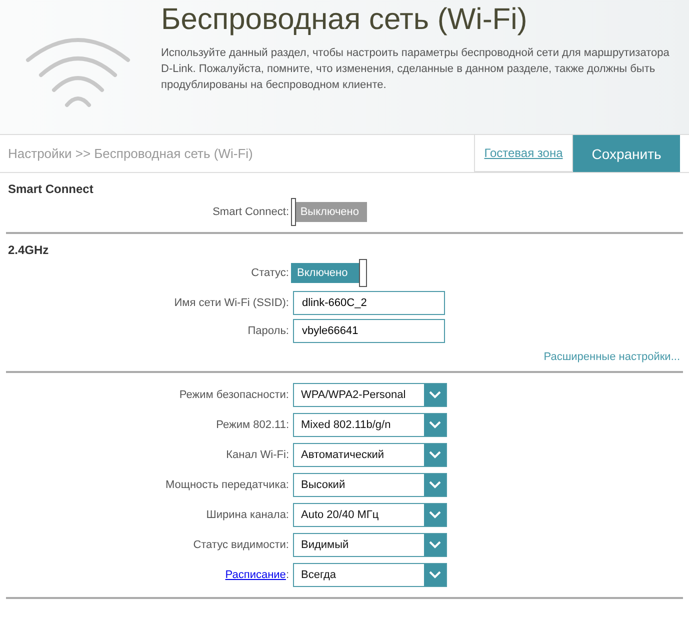  I want to click on field-label: Smart Connect:, so click(251, 212).